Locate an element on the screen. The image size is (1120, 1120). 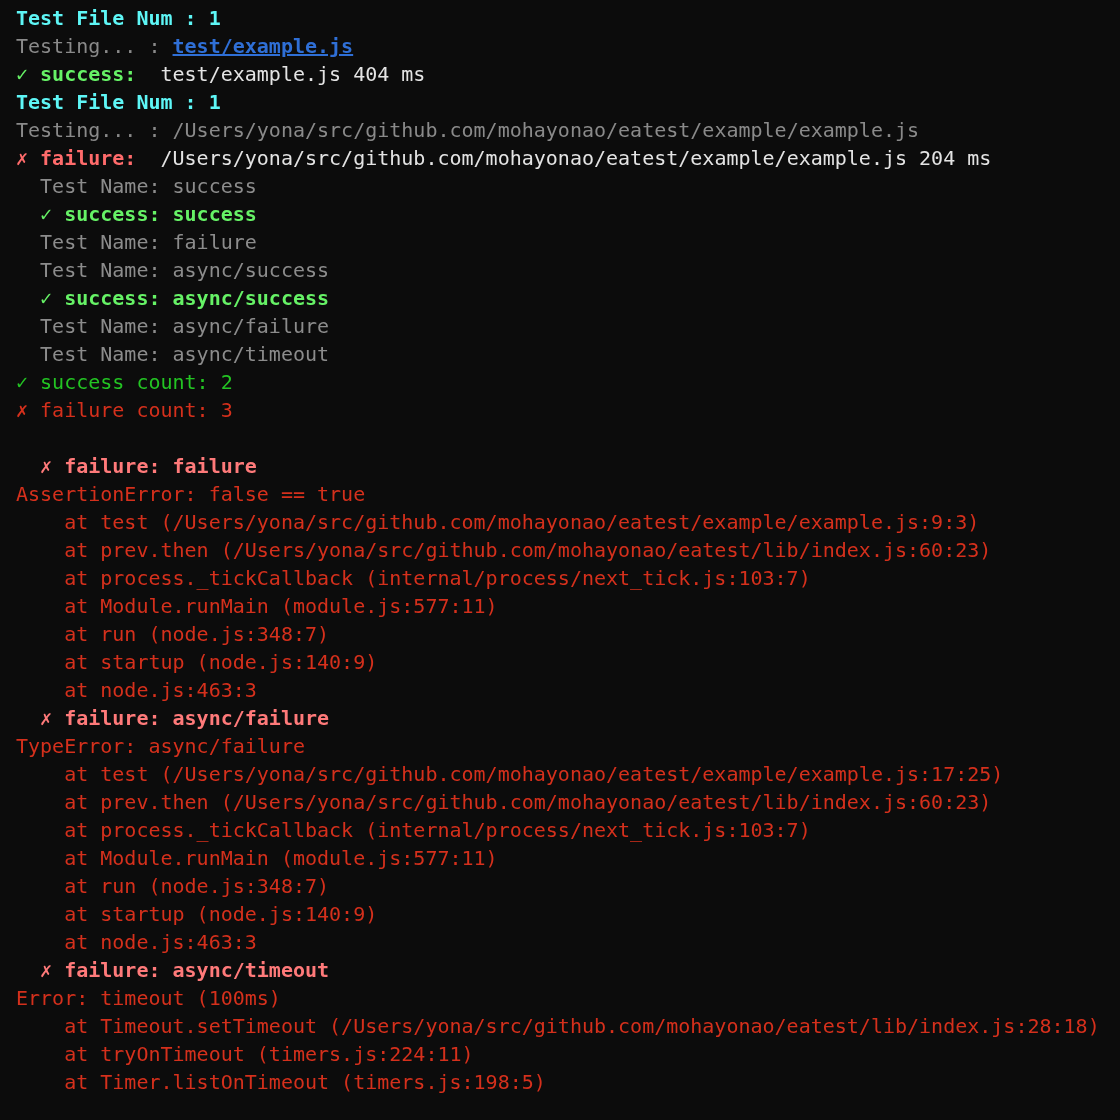
test-name: Test Name: failure is located at coordinates (148, 242).